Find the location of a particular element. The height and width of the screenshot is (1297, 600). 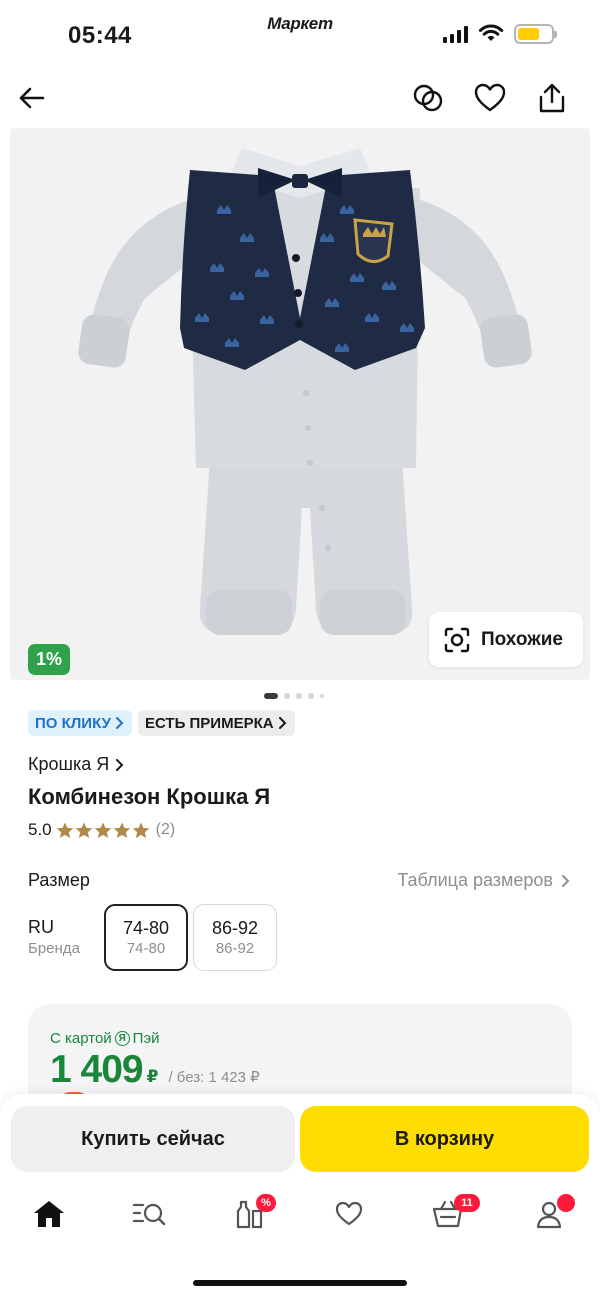

rating-row: 5.0 (2) is located at coordinates (101, 830).